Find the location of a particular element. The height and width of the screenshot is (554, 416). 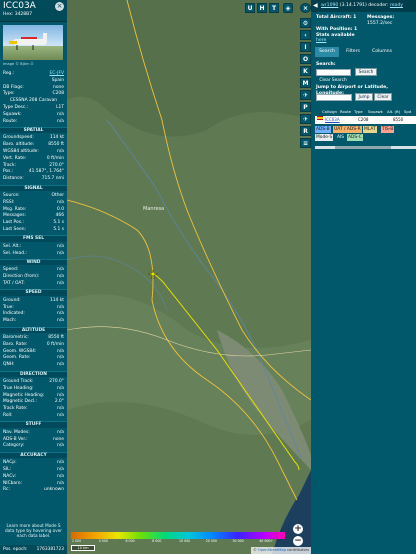

side-button-r: R is located at coordinates (305, 131).